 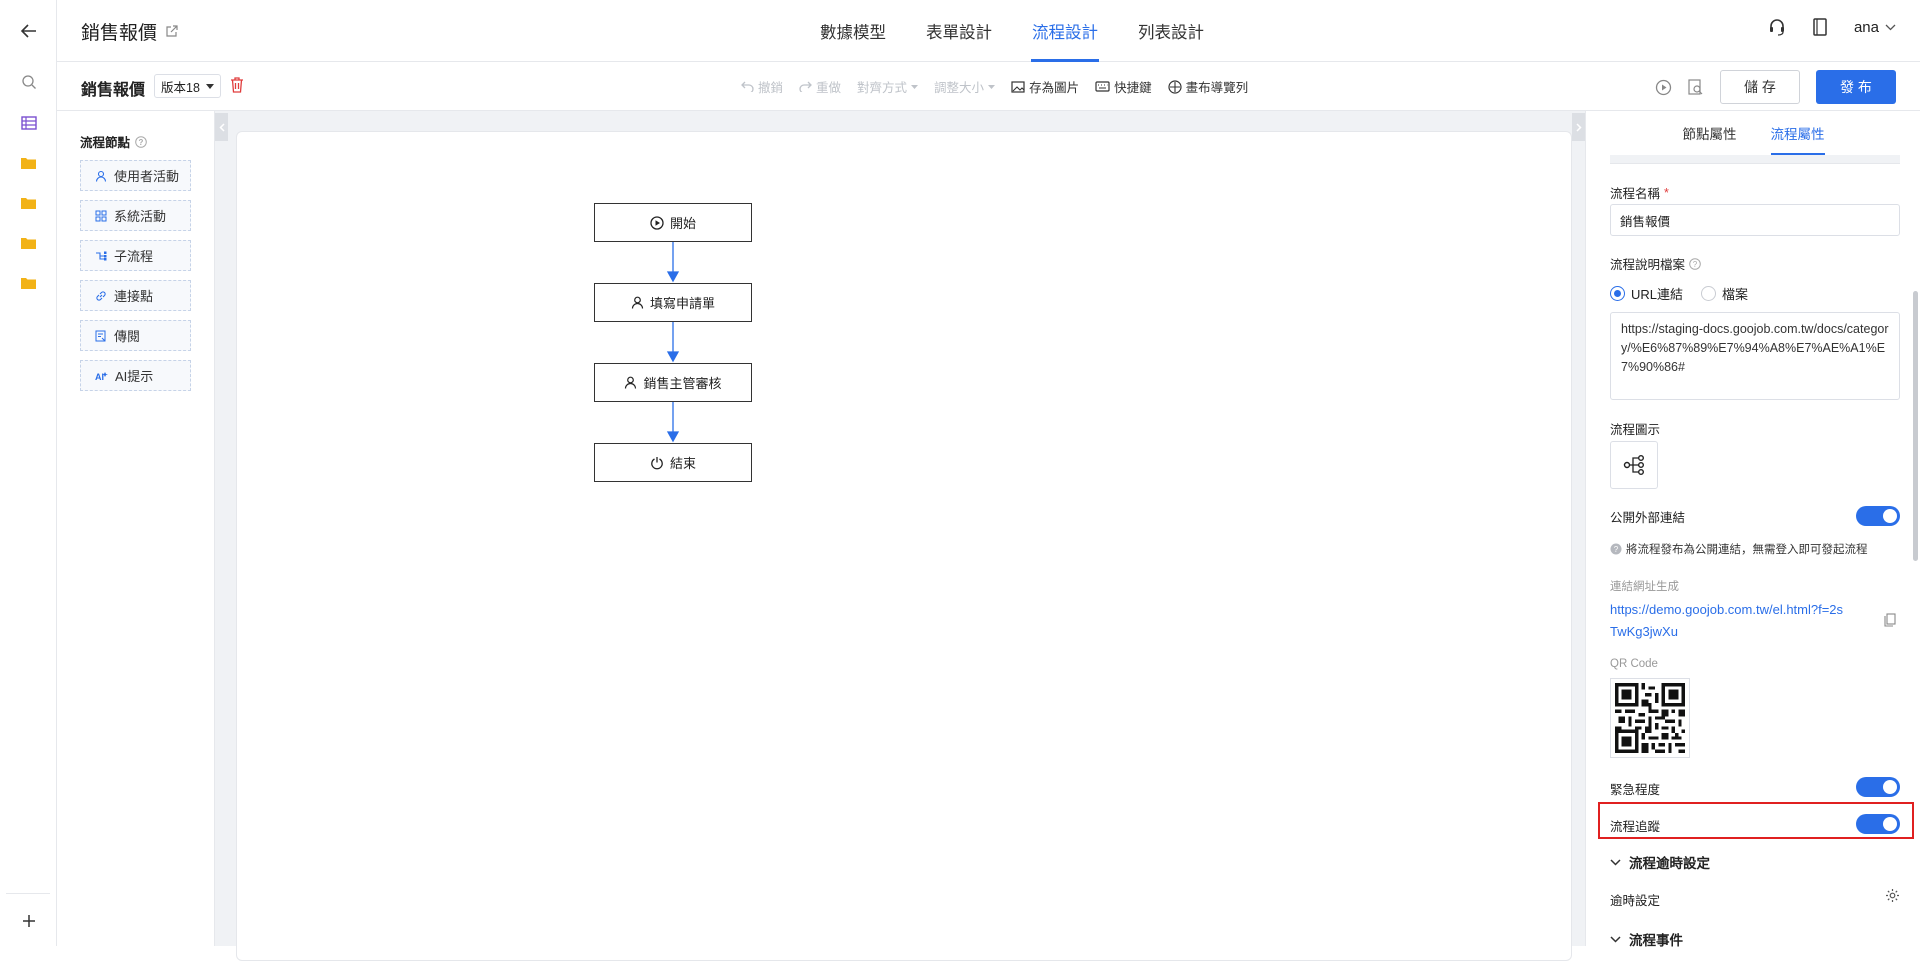 What do you see at coordinates (1915, 426) in the screenshot?
I see `panel-scrollbar` at bounding box center [1915, 426].